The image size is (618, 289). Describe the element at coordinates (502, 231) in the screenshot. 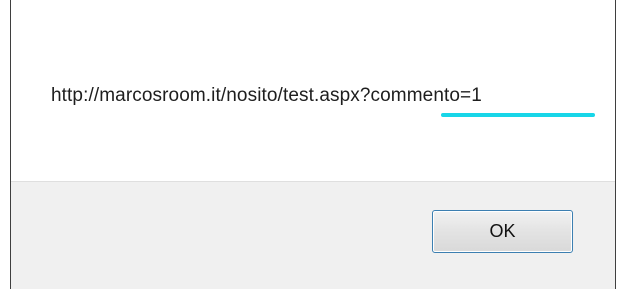

I see `ok-button: OK` at that location.